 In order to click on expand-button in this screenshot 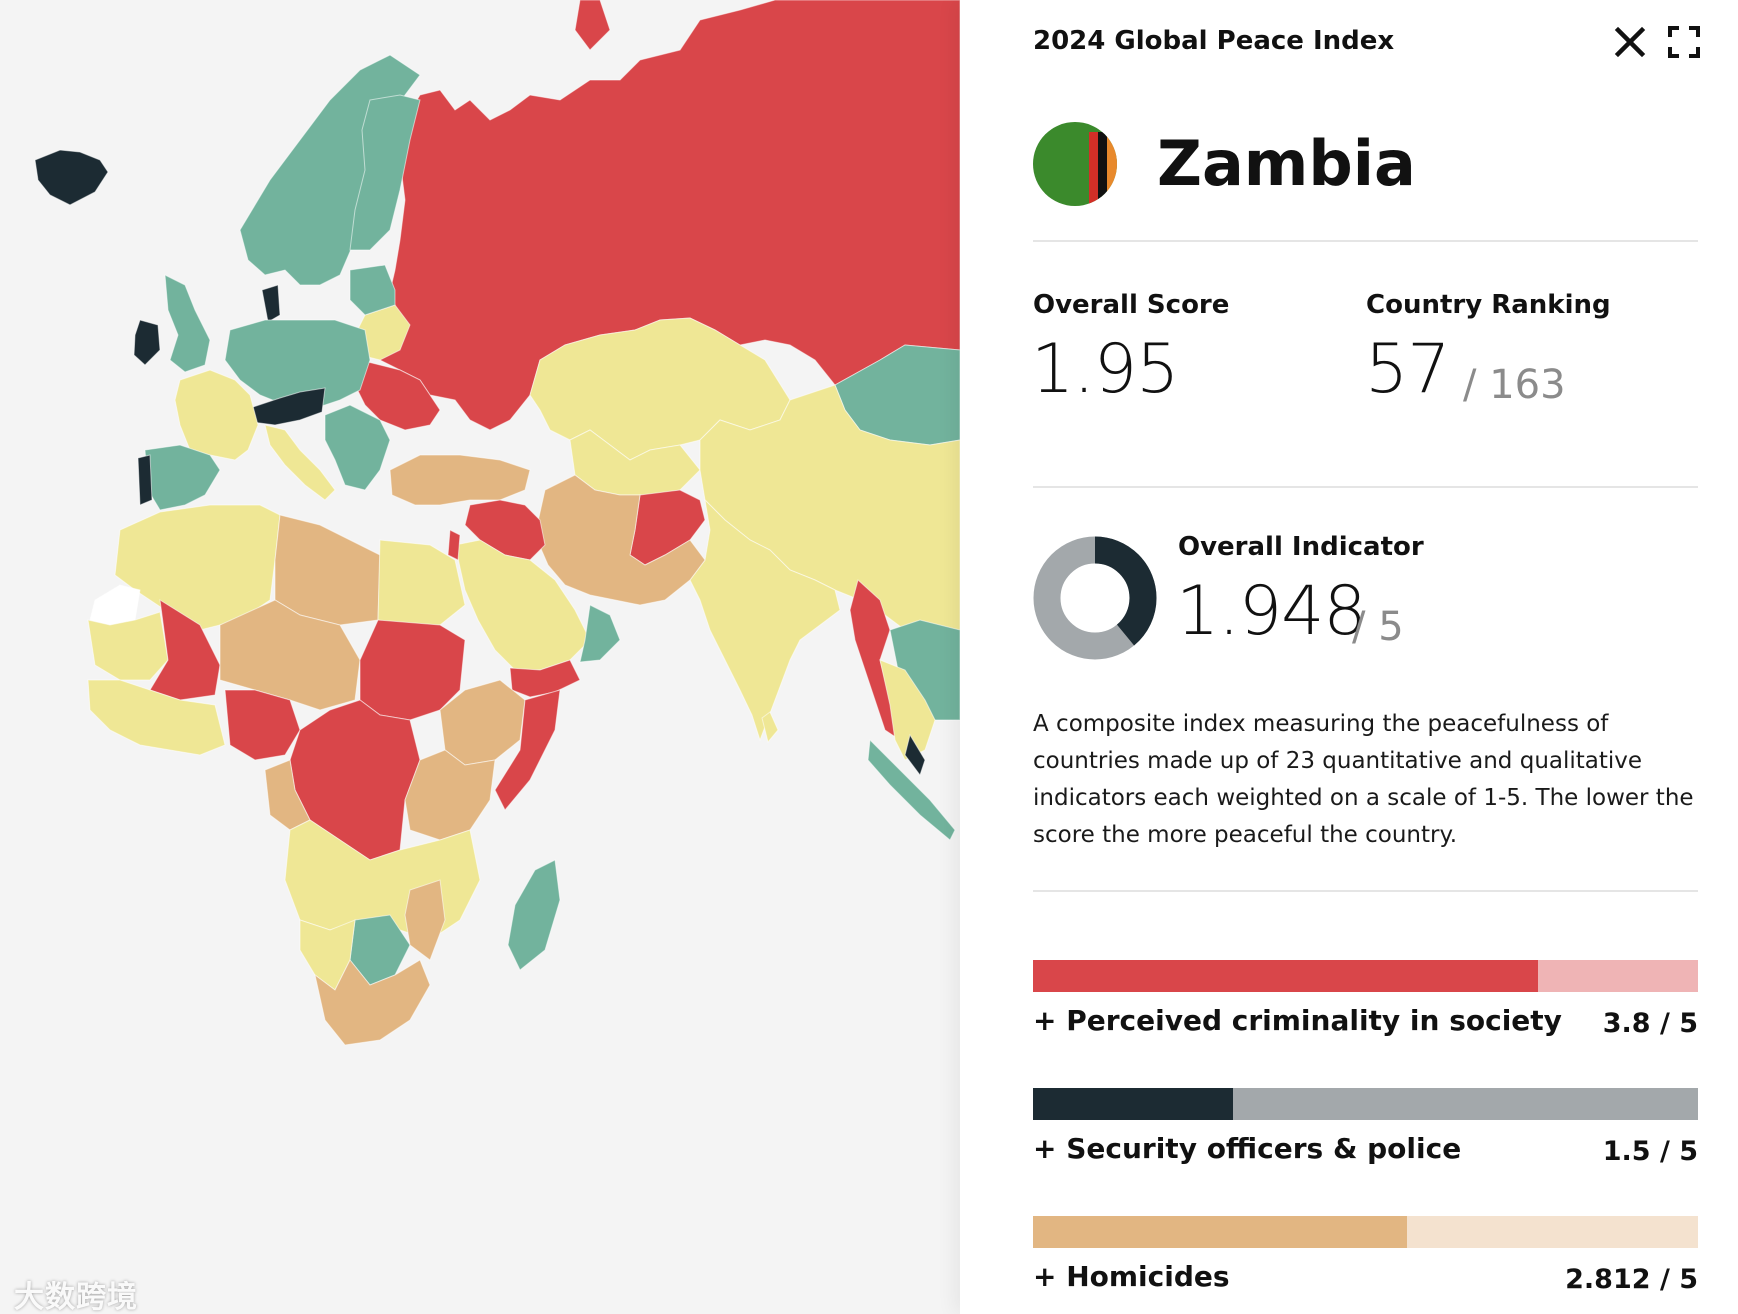, I will do `click(1684, 42)`.